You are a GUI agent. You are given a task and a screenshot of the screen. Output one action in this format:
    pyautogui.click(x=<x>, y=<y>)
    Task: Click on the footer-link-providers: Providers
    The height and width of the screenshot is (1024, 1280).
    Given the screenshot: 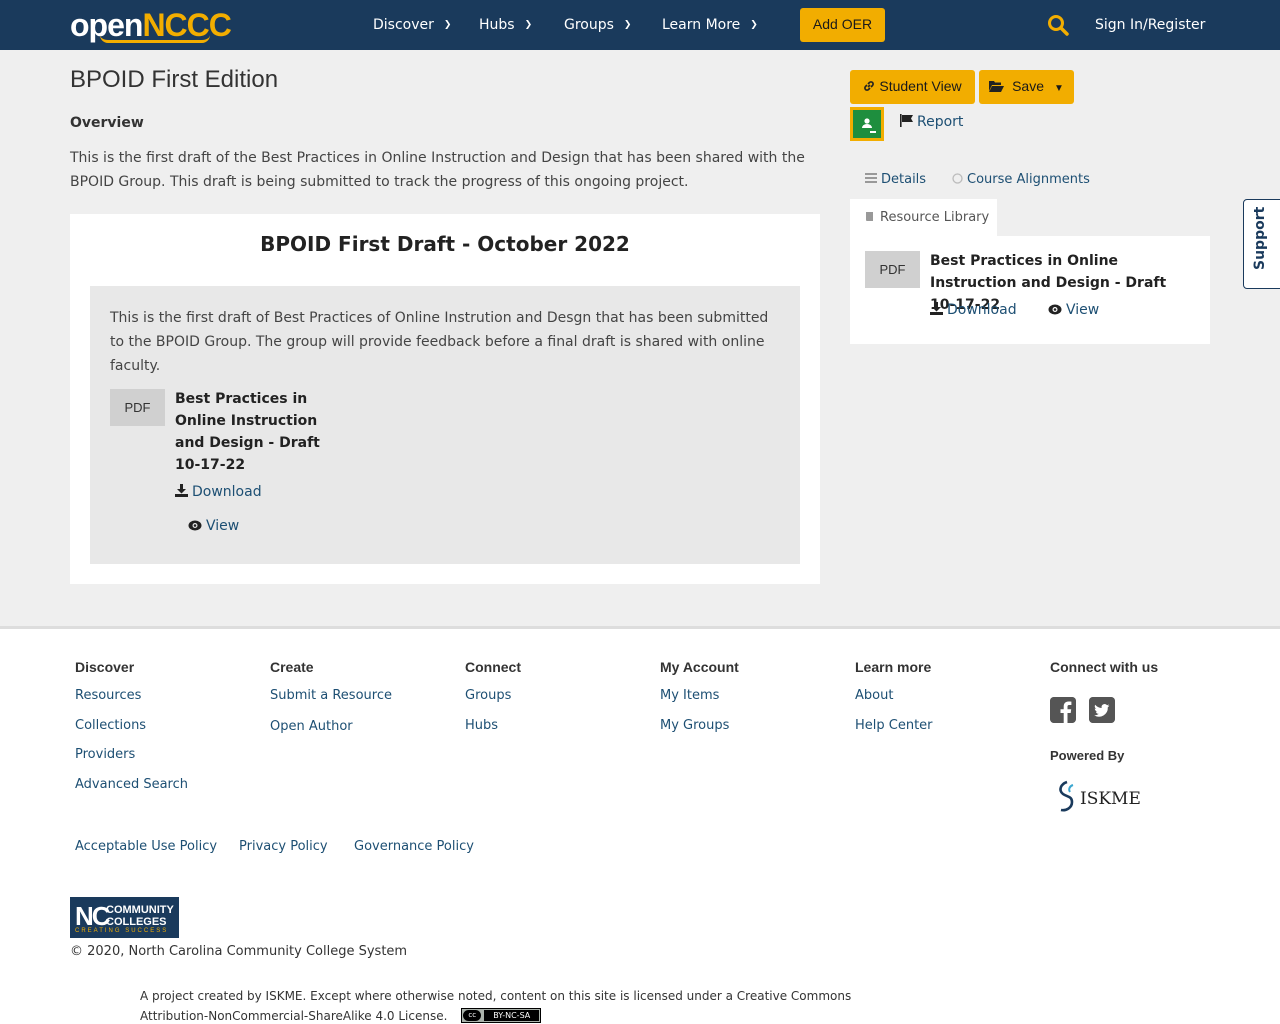 What is the action you would take?
    pyautogui.click(x=105, y=754)
    